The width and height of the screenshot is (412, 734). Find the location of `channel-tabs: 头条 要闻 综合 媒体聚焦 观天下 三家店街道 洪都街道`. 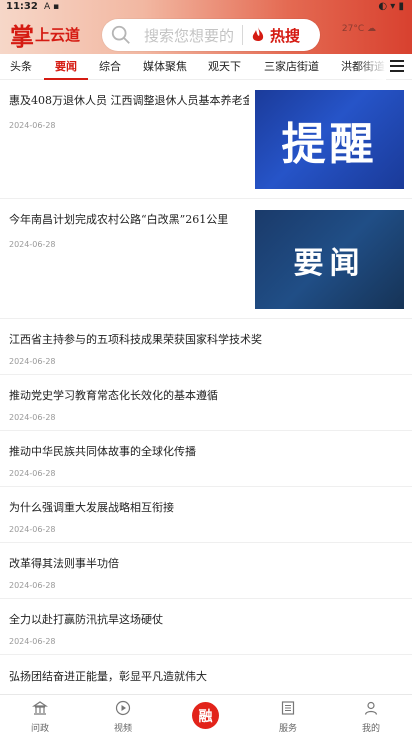

channel-tabs: 头条 要闻 综合 媒体聚焦 观天下 三家店街道 洪都街道 is located at coordinates (206, 67).